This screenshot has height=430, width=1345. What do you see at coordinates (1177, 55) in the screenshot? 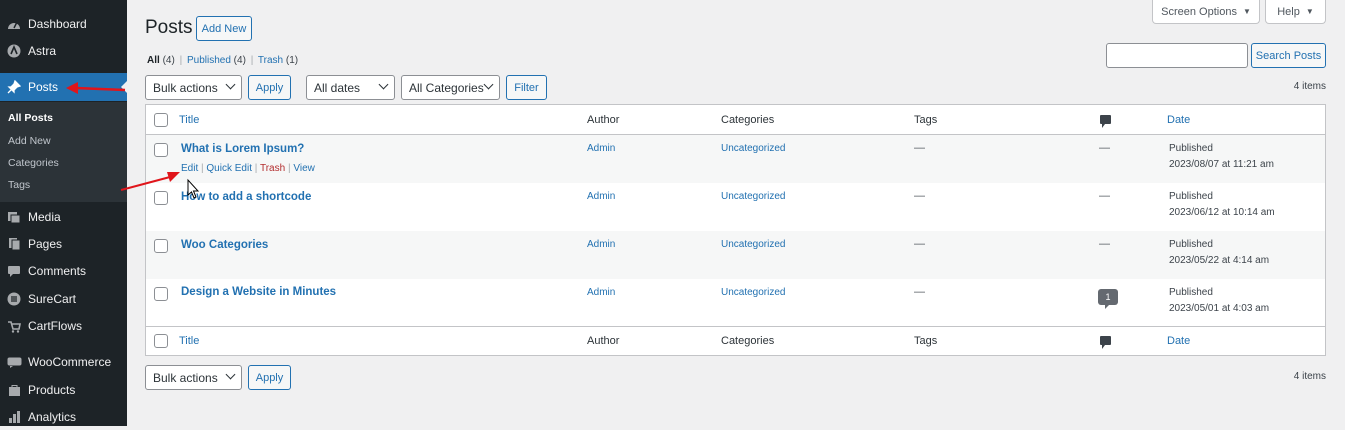
I see `search-input` at bounding box center [1177, 55].